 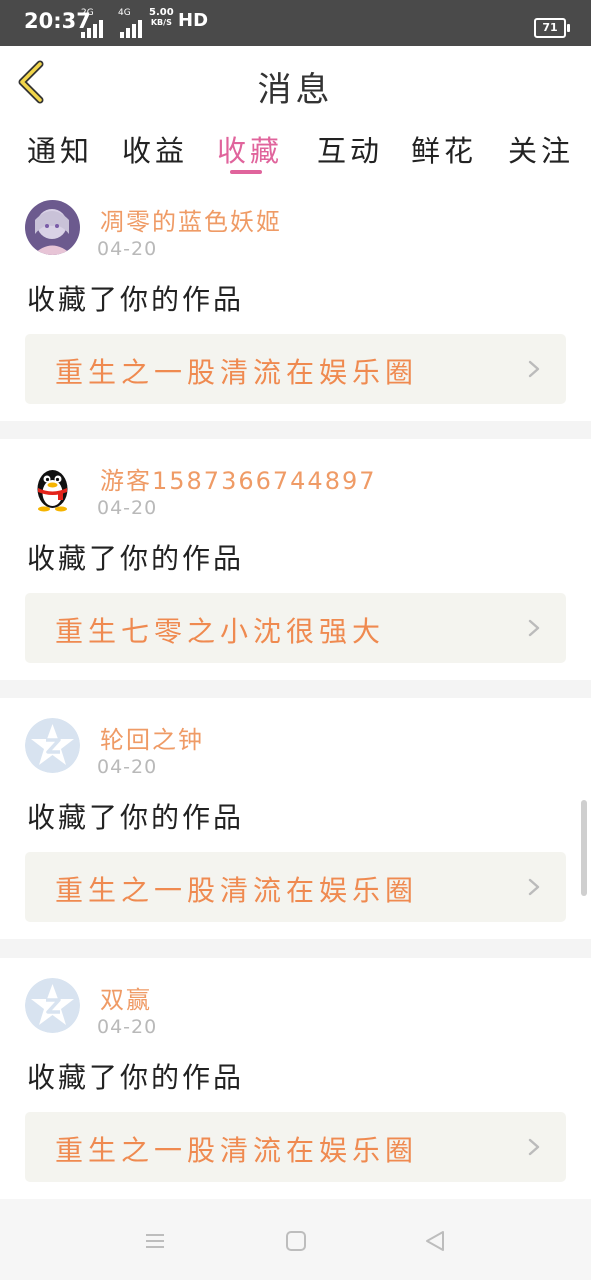 I want to click on menu-icon, so click(x=155, y=1241).